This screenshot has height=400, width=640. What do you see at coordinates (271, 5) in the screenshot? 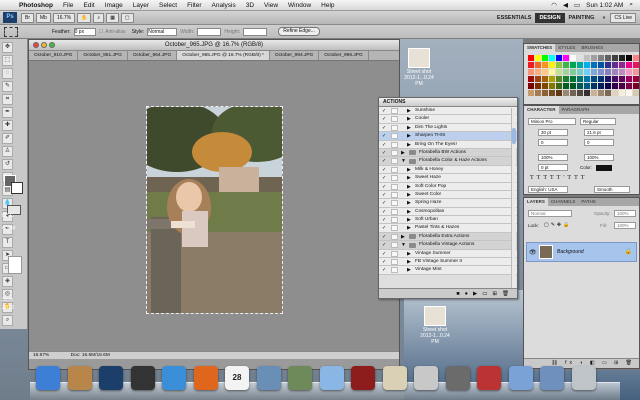
I see `menu-view: View` at bounding box center [271, 5].